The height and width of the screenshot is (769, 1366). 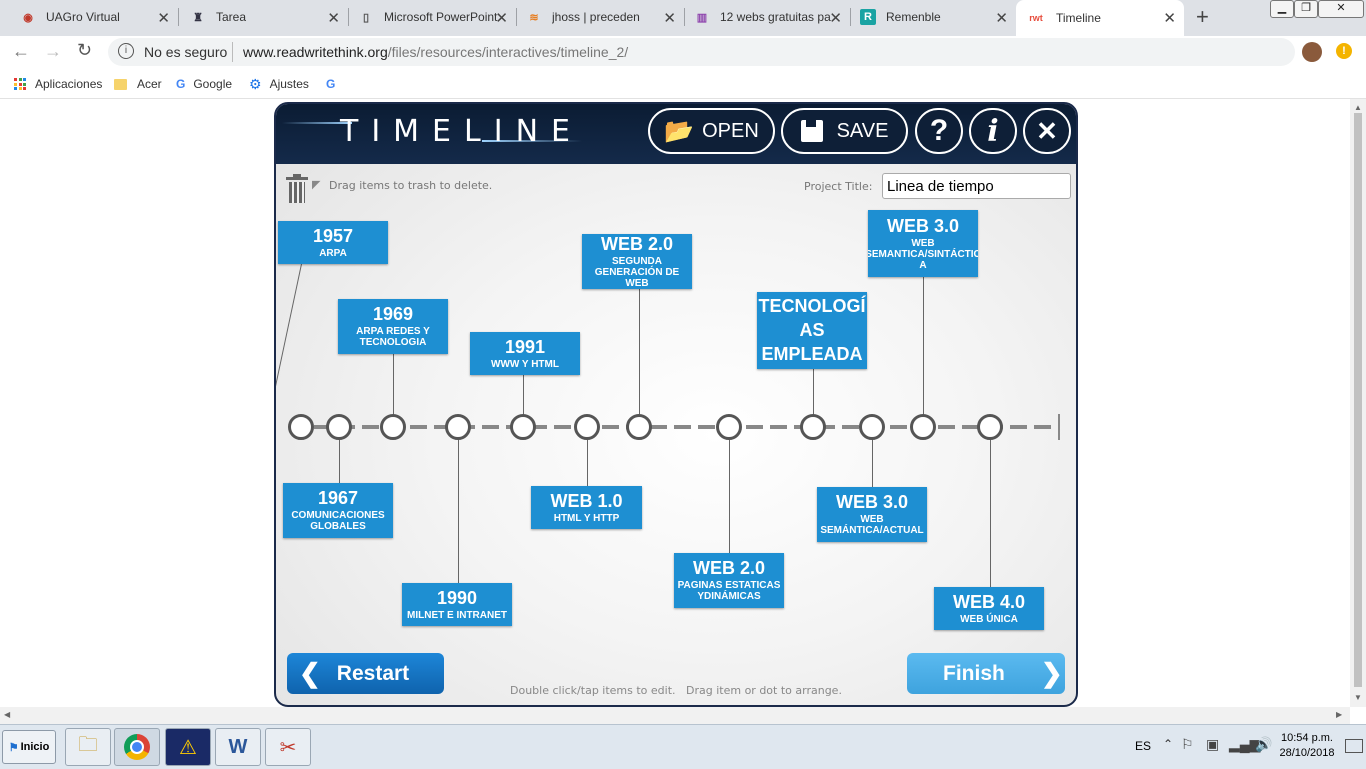 I want to click on bookmark-google: G Google, so click(x=204, y=84).